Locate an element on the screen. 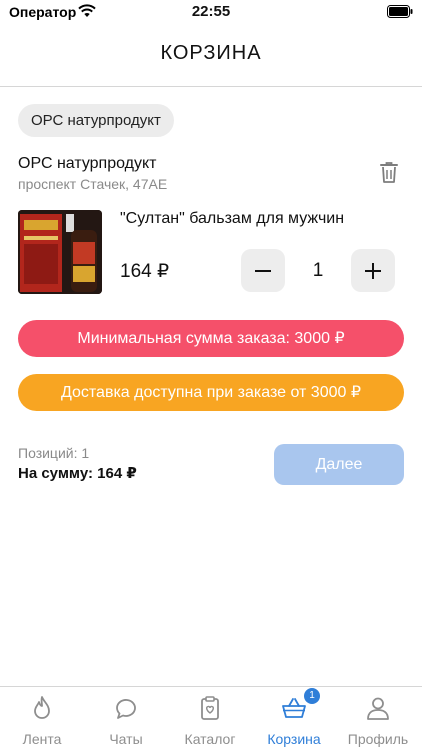 The width and height of the screenshot is (422, 750). basket-icon is located at coordinates (294, 708).